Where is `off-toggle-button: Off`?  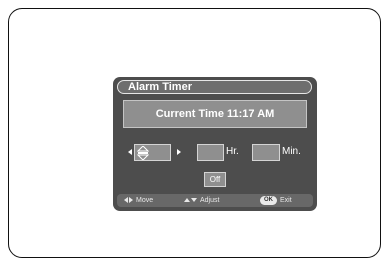 off-toggle-button: Off is located at coordinates (215, 179).